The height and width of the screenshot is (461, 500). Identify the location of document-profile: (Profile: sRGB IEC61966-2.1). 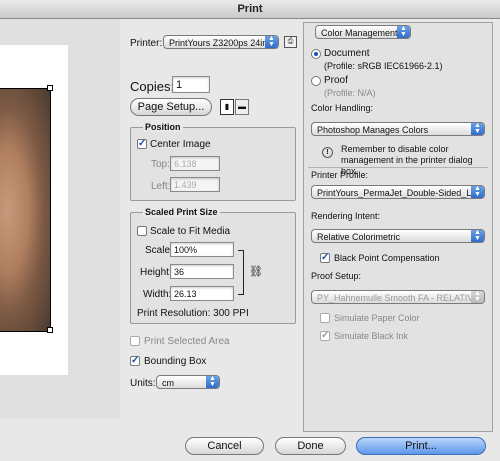
(383, 66).